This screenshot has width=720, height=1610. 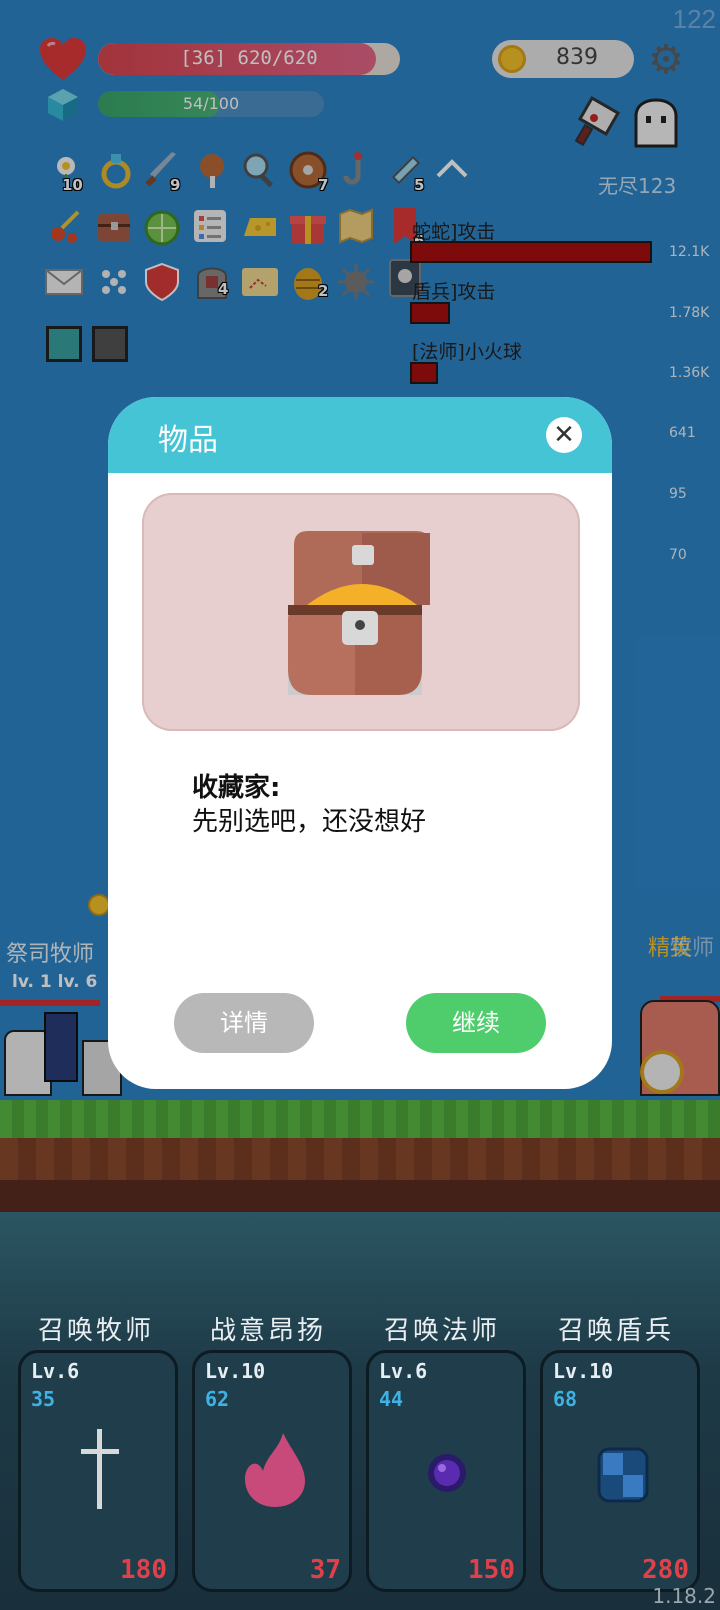 What do you see at coordinates (275, 1470) in the screenshot?
I see `flame-icon` at bounding box center [275, 1470].